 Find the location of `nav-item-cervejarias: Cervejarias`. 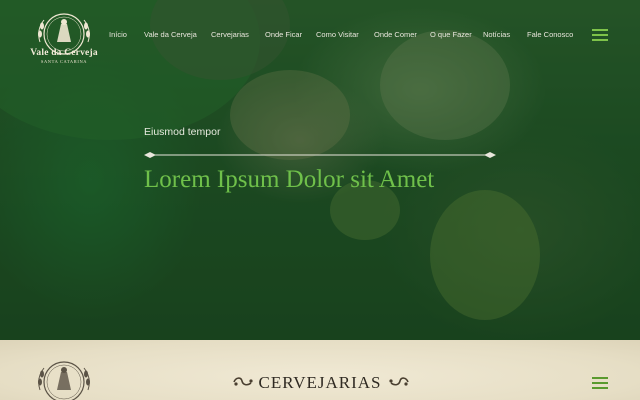

nav-item-cervejarias: Cervejarias is located at coordinates (230, 34).